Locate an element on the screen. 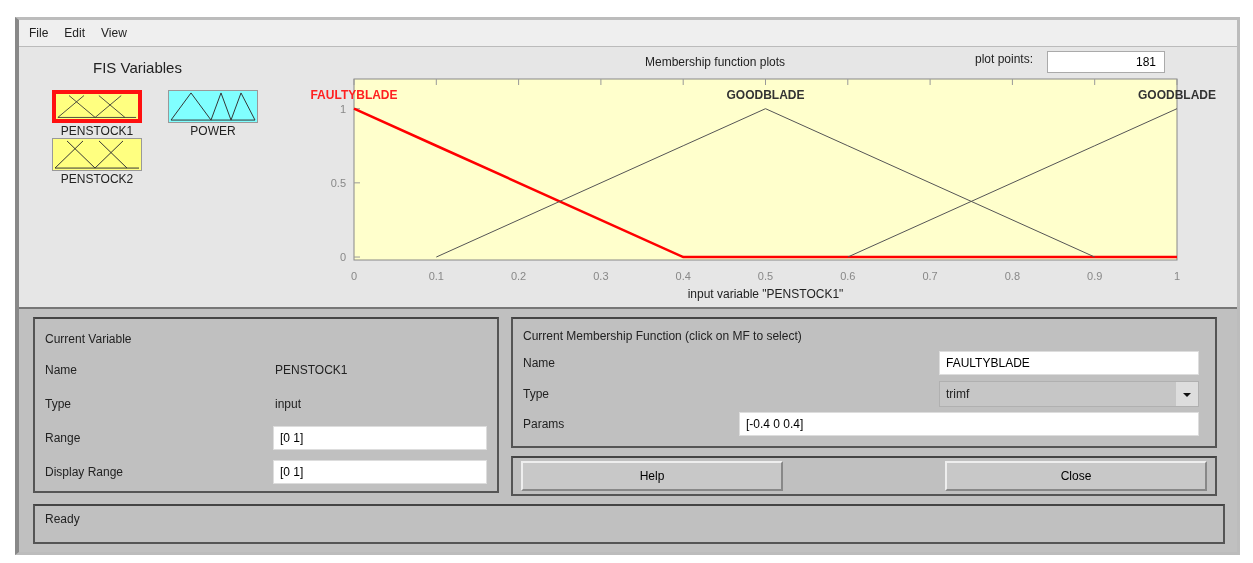 This screenshot has width=1253, height=563. y-tick-label: 0.5 is located at coordinates (338, 182).